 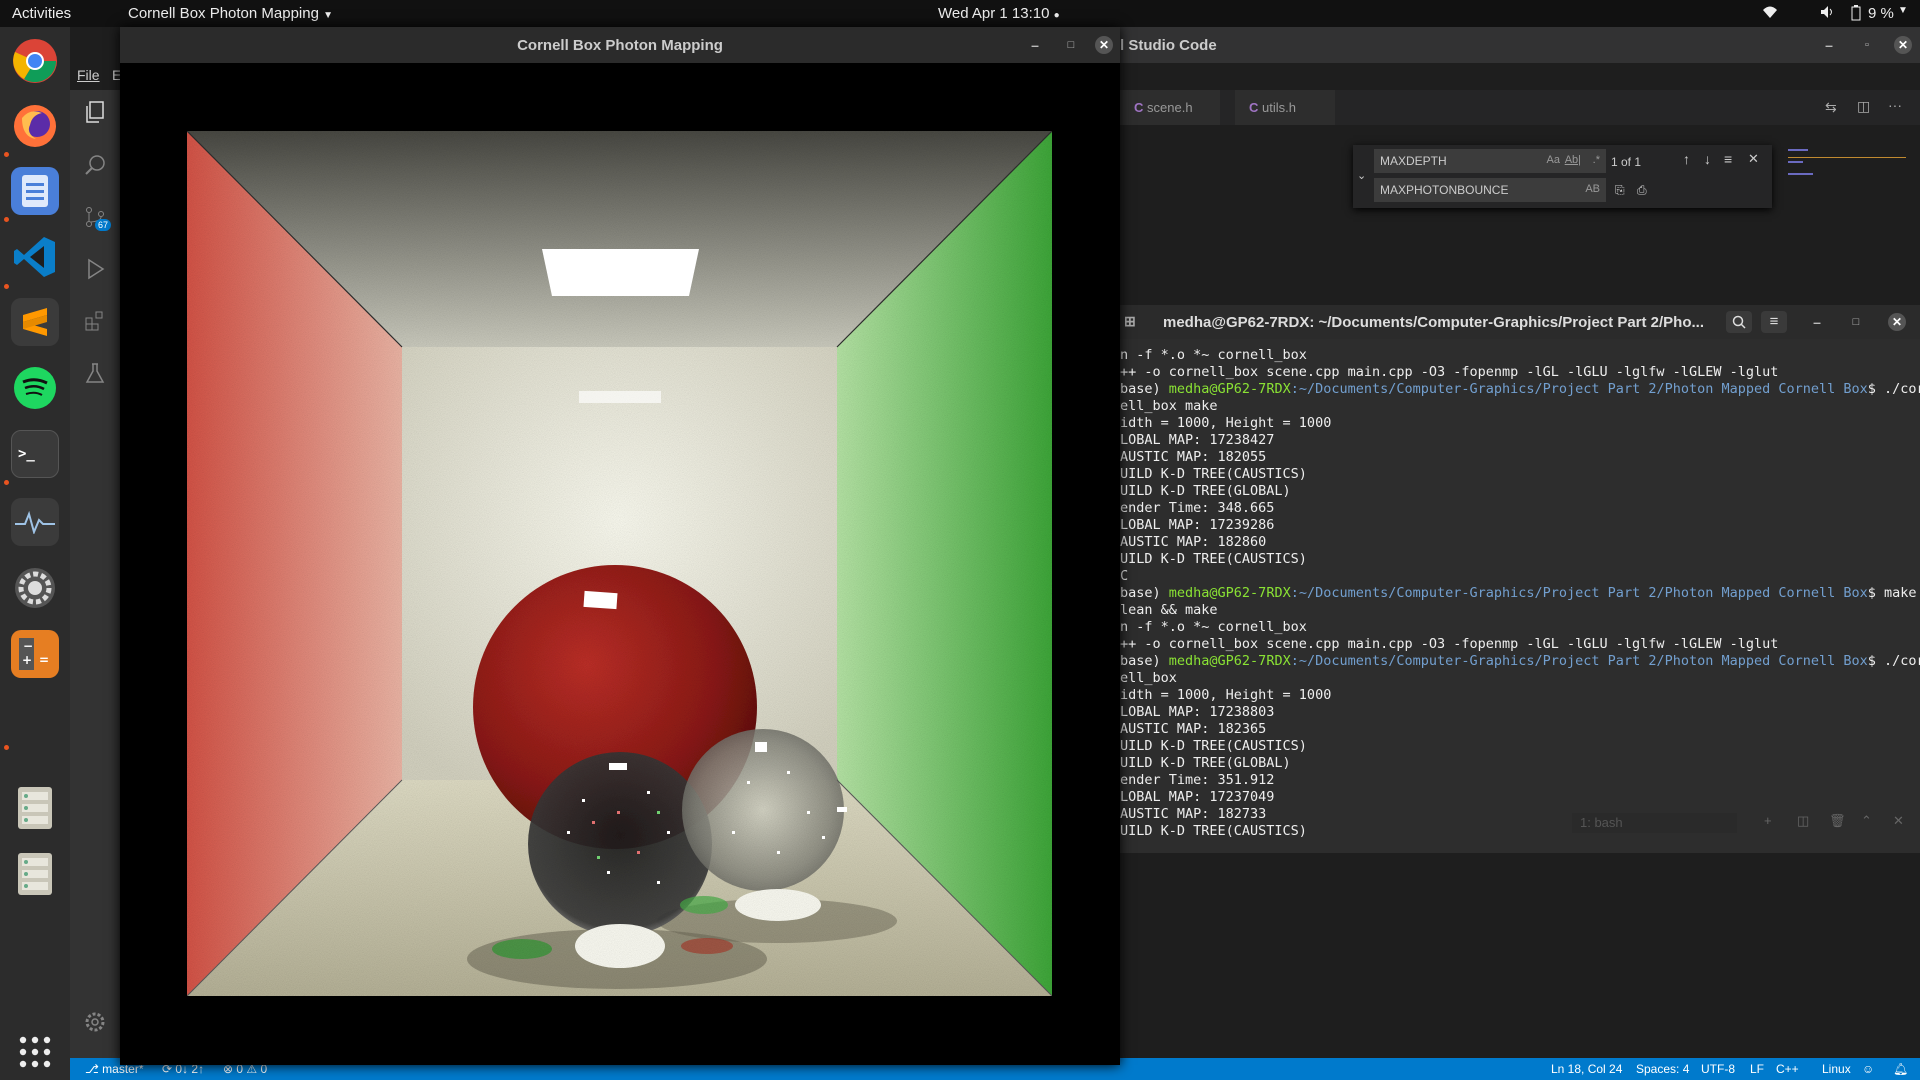 I want to click on menu-file: File, so click(x=88, y=75).